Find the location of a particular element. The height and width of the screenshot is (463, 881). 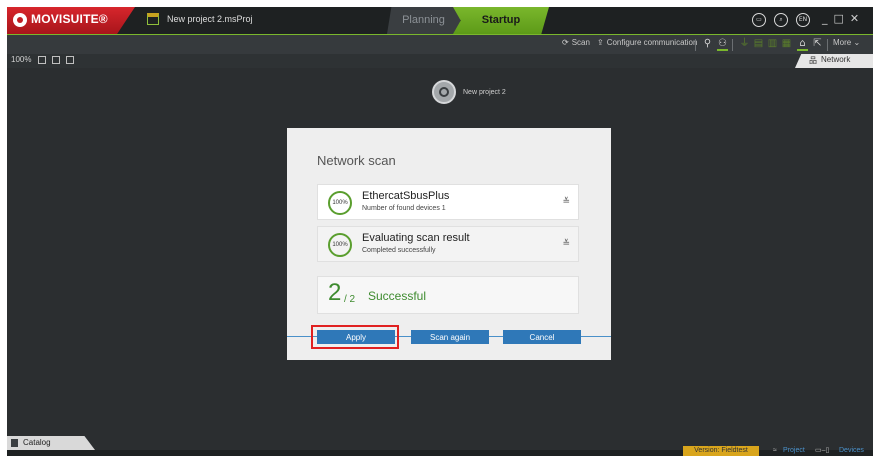

tab-planning: Planning is located at coordinates (423, 20).